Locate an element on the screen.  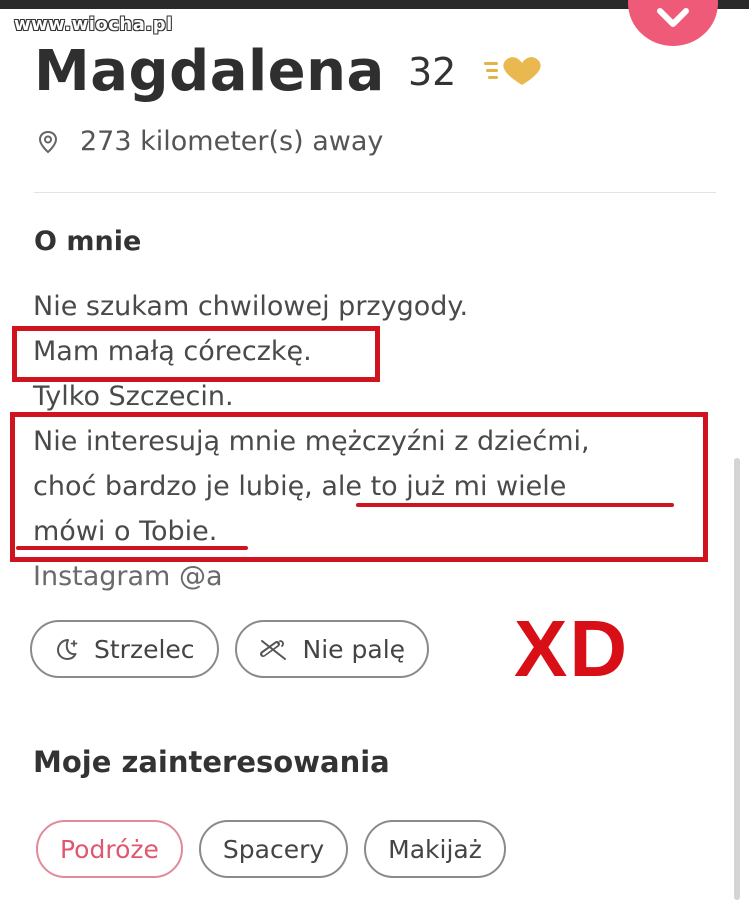
interest-label: Podróże is located at coordinates (109, 849).